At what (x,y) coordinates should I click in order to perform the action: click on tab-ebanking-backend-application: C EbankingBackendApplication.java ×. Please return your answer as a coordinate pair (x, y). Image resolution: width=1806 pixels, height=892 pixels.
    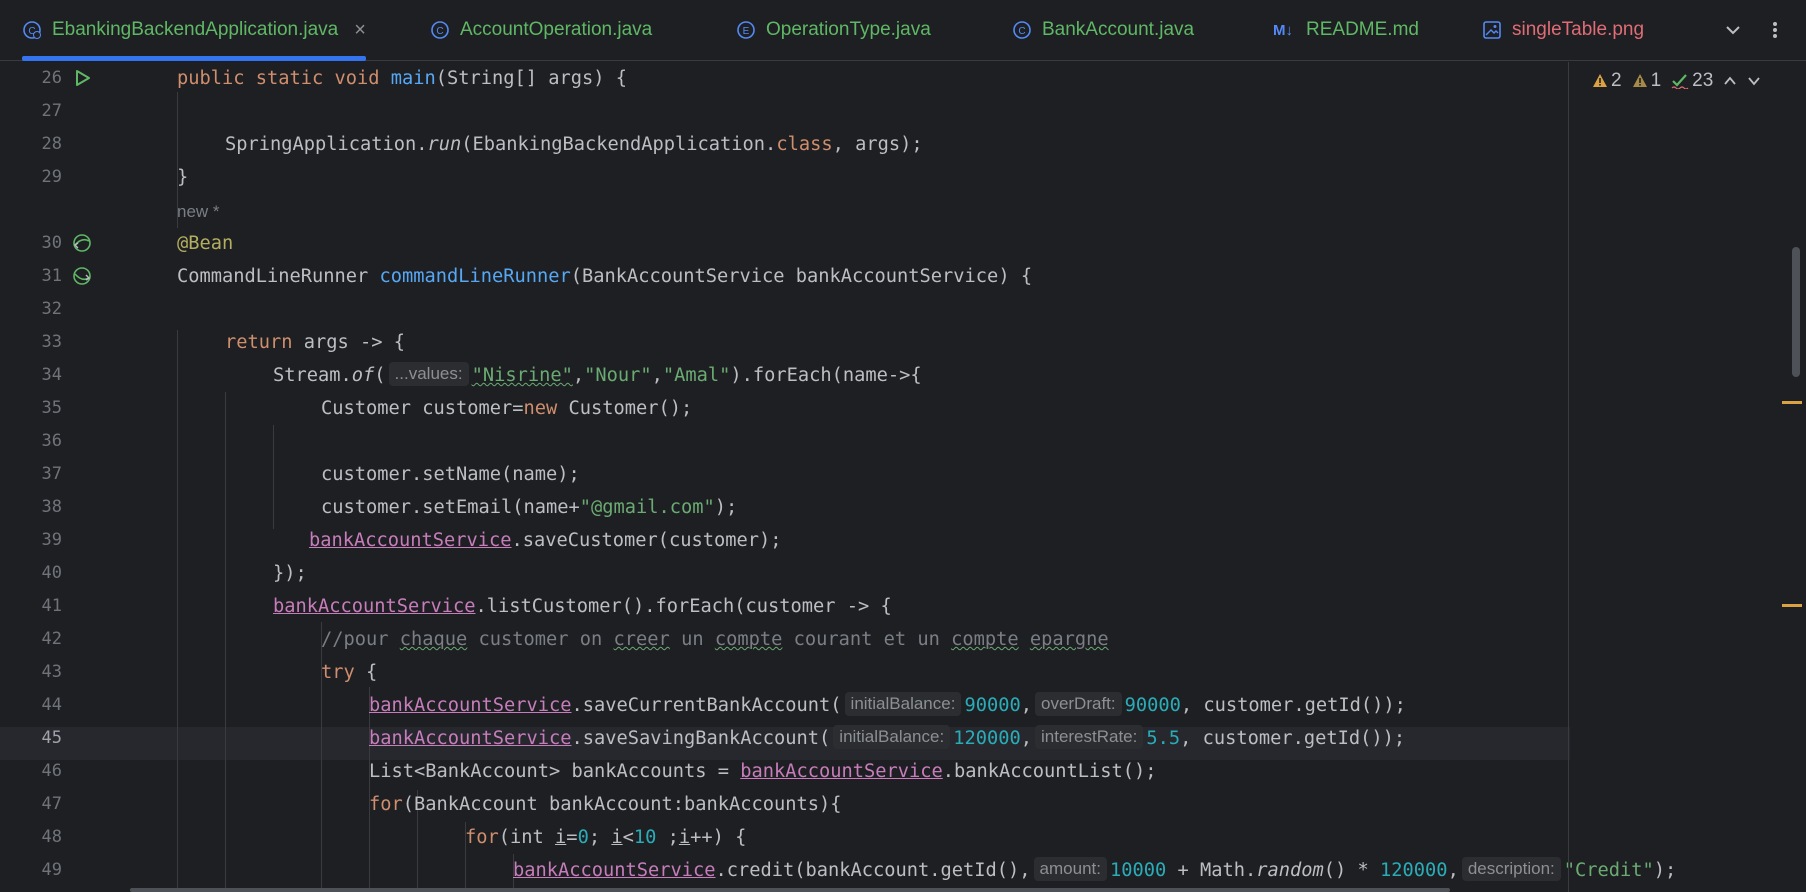
    Looking at the image, I should click on (194, 30).